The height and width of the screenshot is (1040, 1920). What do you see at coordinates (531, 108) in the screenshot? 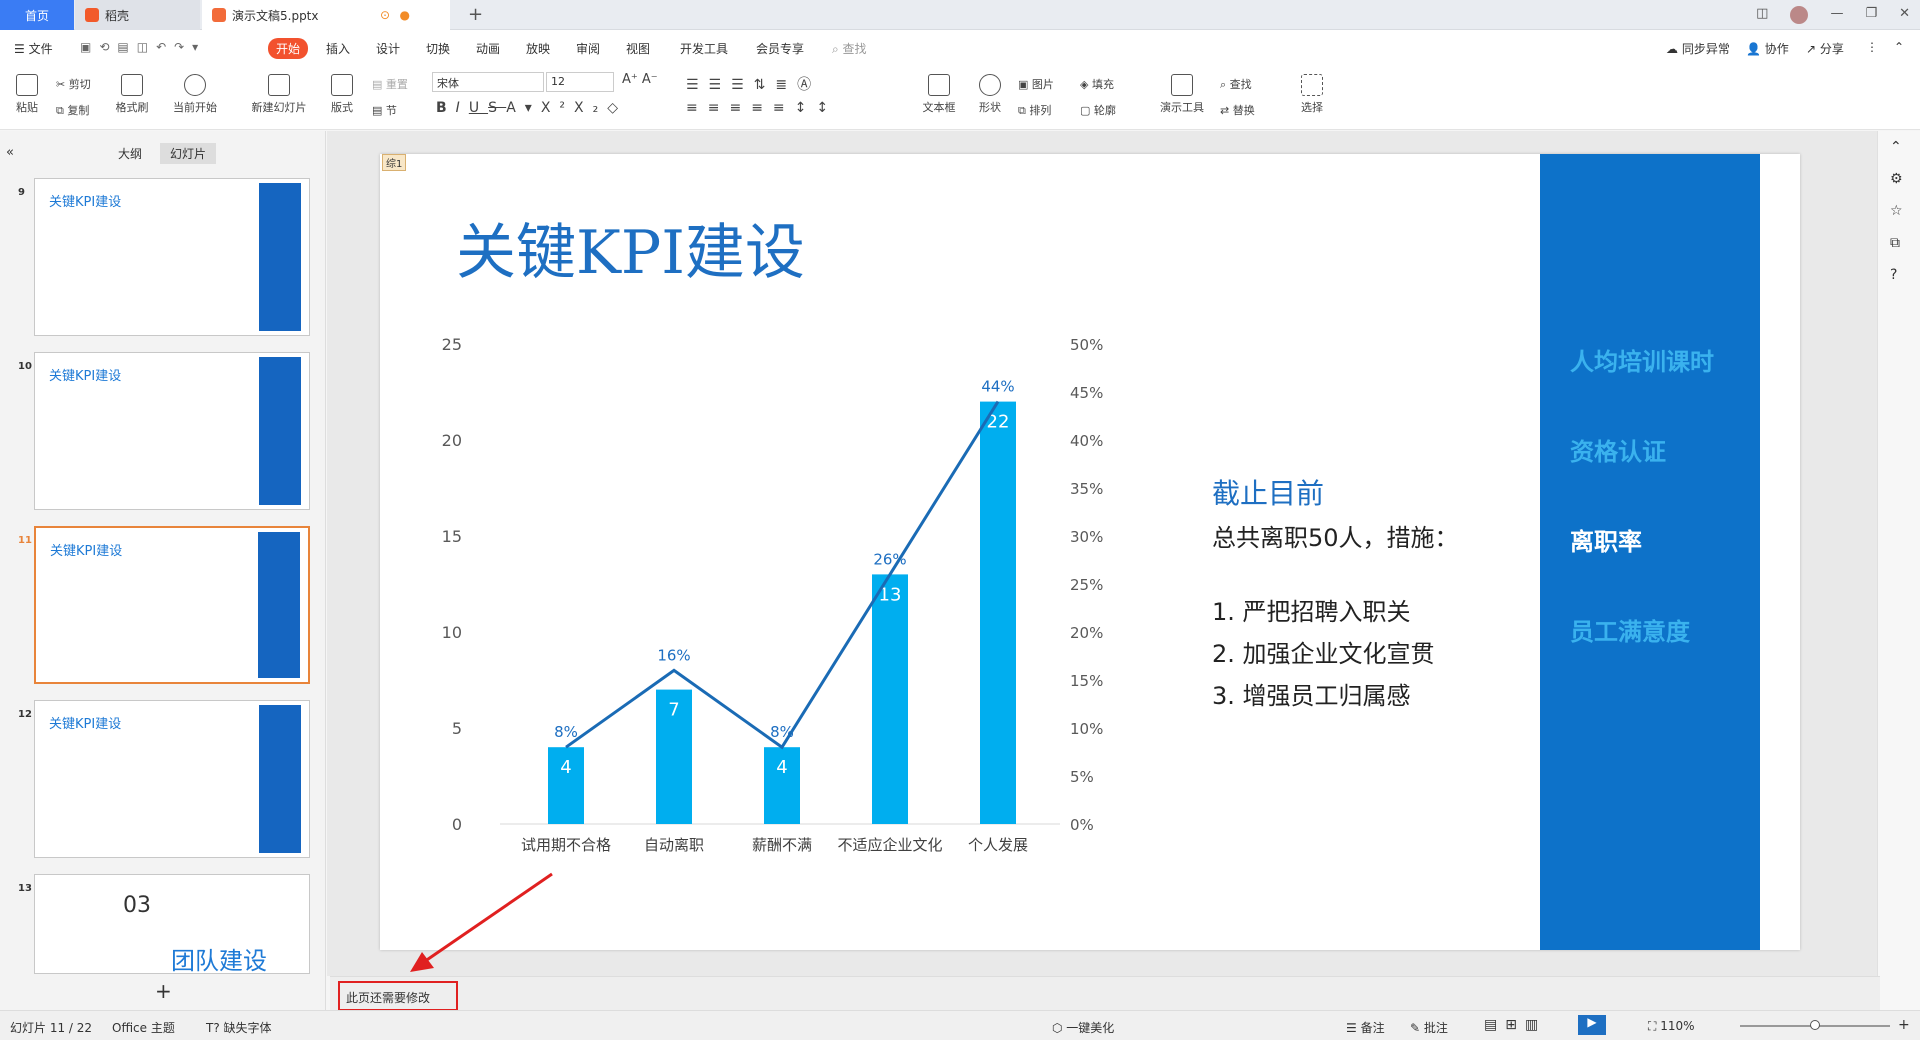
I see `font-style-icons: BIUSA▾X²X₂◇` at bounding box center [531, 108].